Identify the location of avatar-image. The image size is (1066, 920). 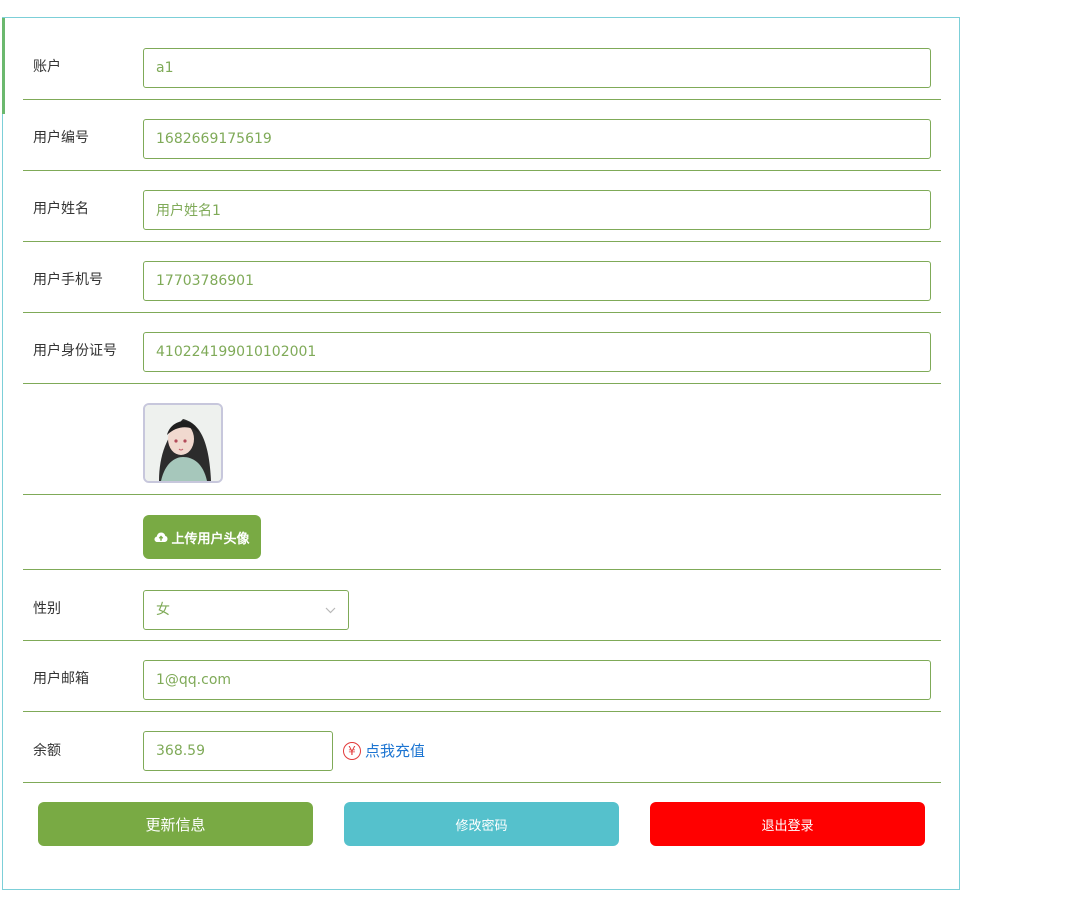
(183, 443).